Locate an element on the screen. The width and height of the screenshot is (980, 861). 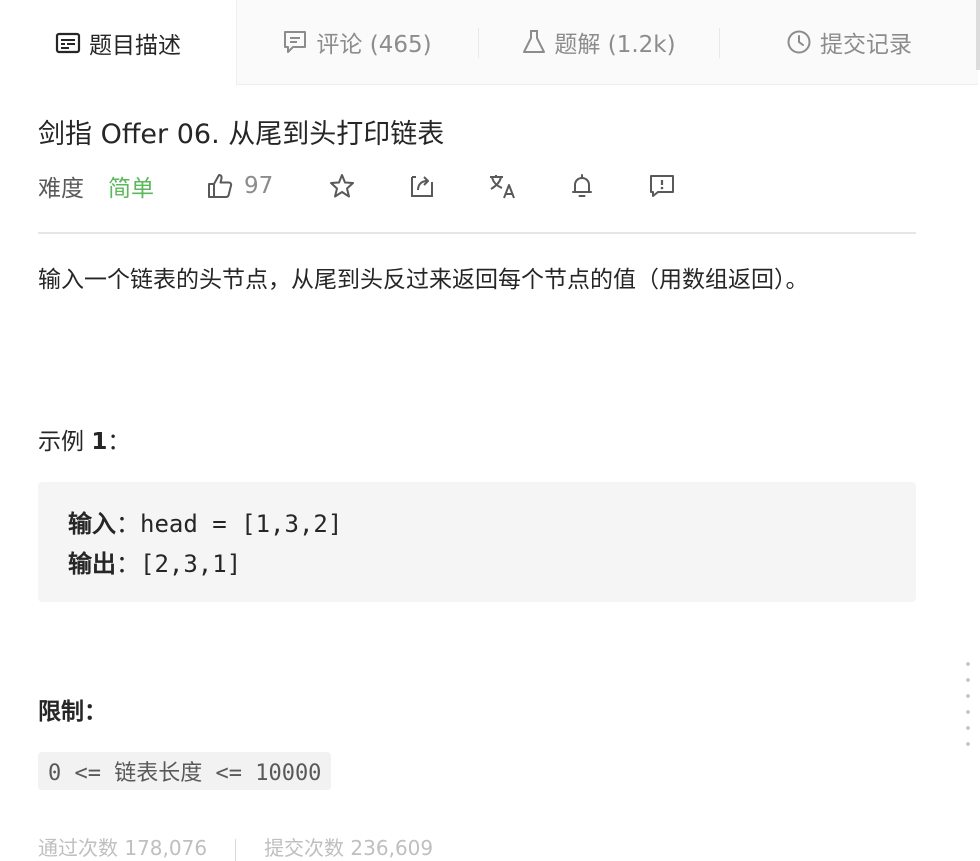
tab-solutions: 题解 (1.2k) is located at coordinates (599, 42).